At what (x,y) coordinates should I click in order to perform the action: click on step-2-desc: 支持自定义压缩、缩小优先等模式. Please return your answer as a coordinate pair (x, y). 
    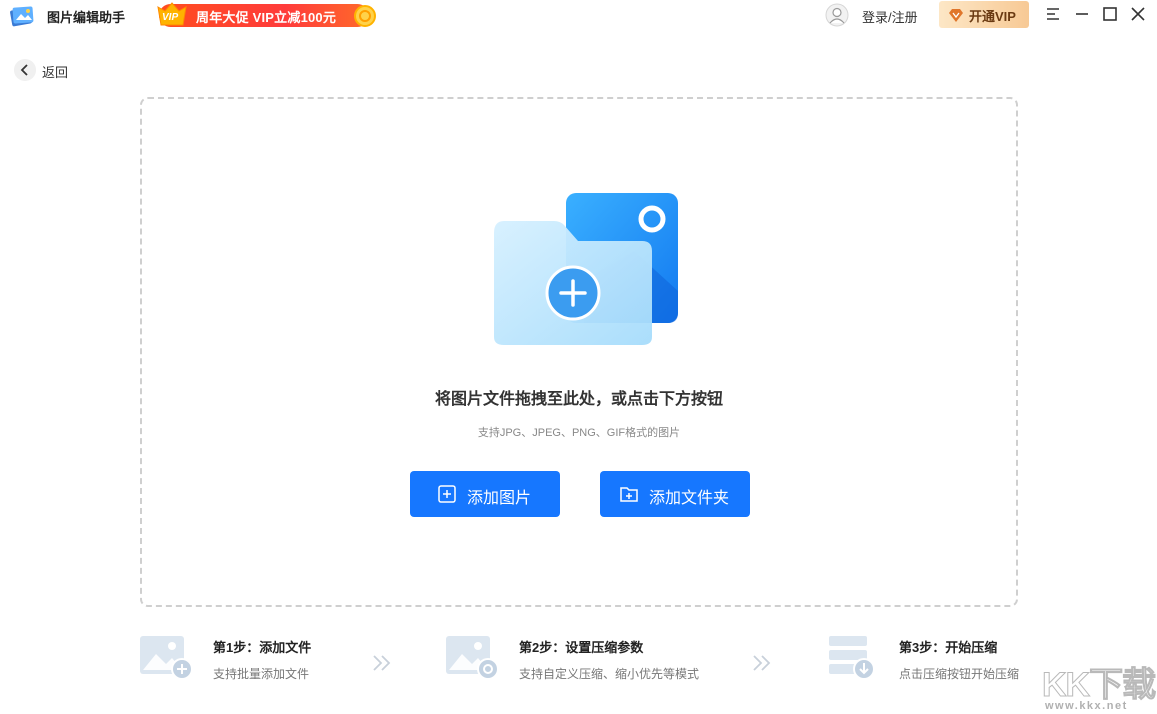
    Looking at the image, I should click on (609, 674).